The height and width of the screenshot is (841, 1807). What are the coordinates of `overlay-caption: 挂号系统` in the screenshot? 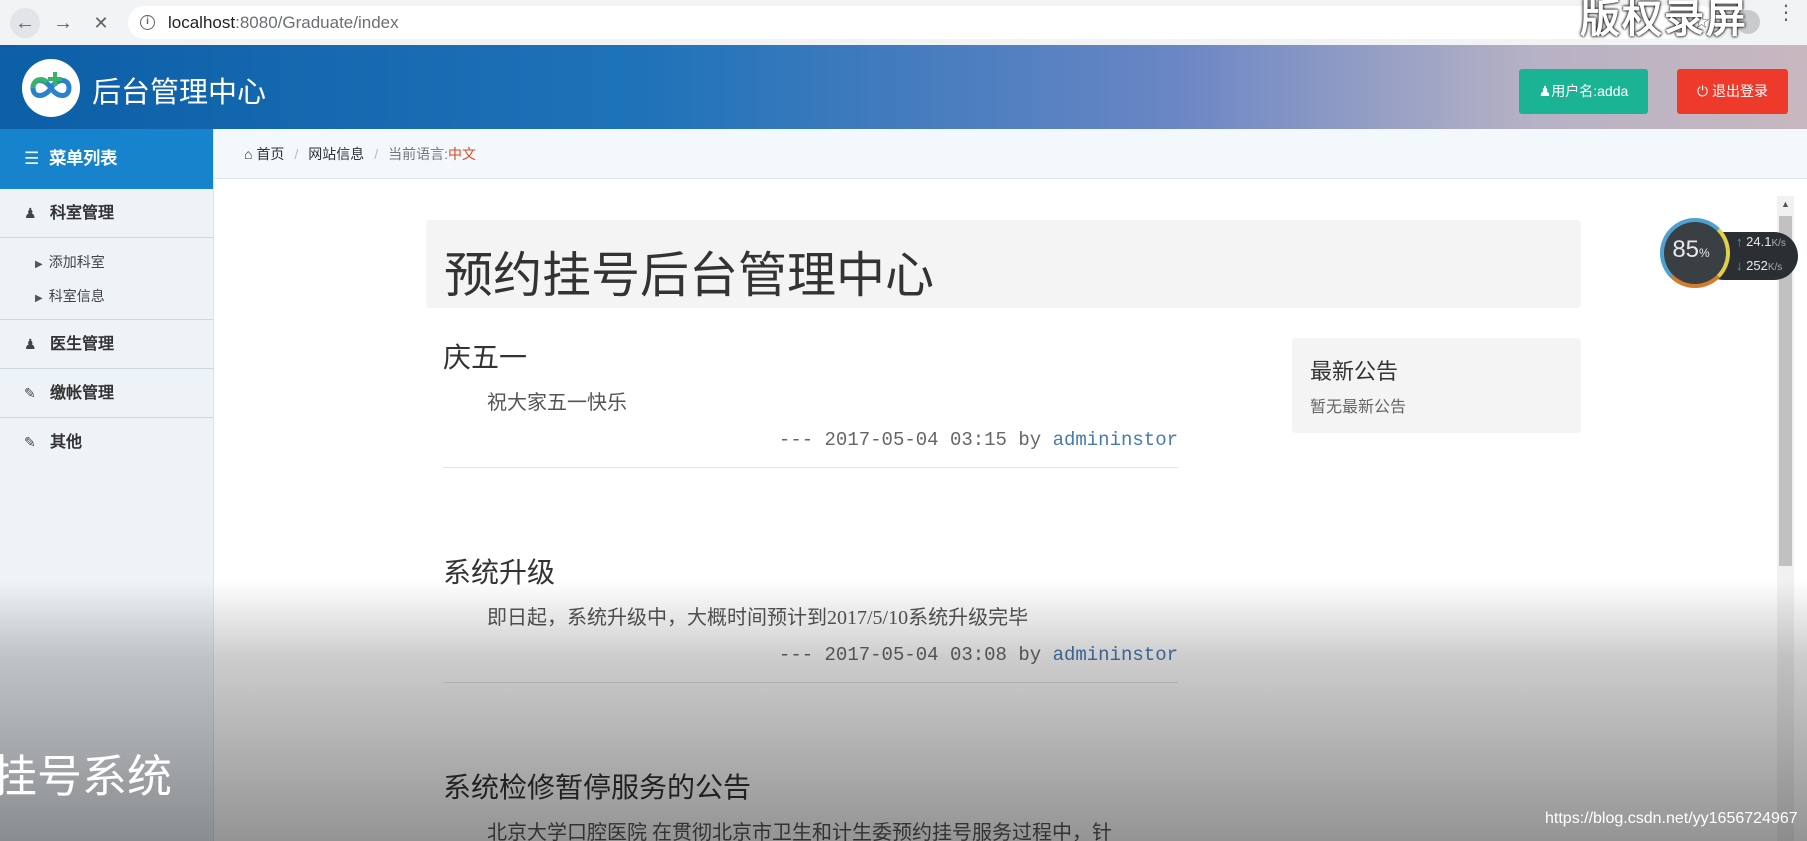 It's located at (86, 776).